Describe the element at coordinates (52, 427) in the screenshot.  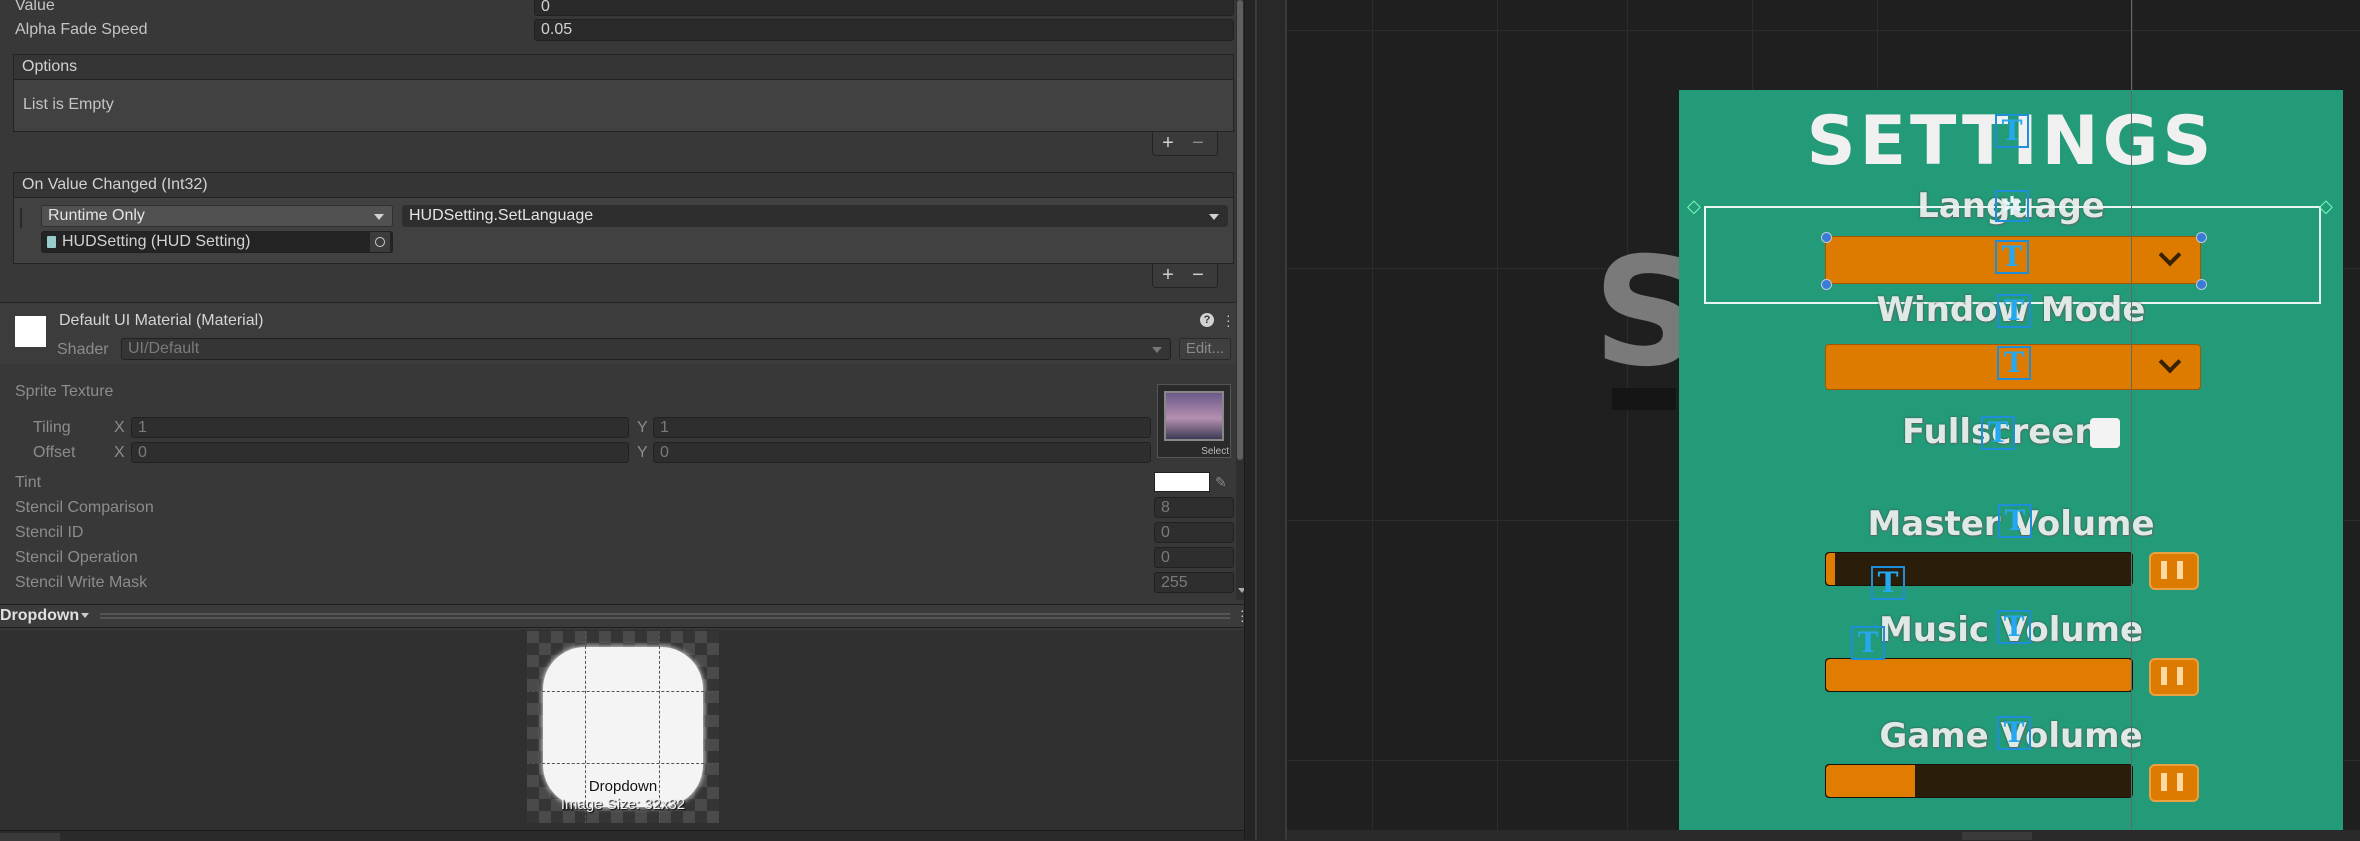
I see `tiling-label: Tiling` at that location.